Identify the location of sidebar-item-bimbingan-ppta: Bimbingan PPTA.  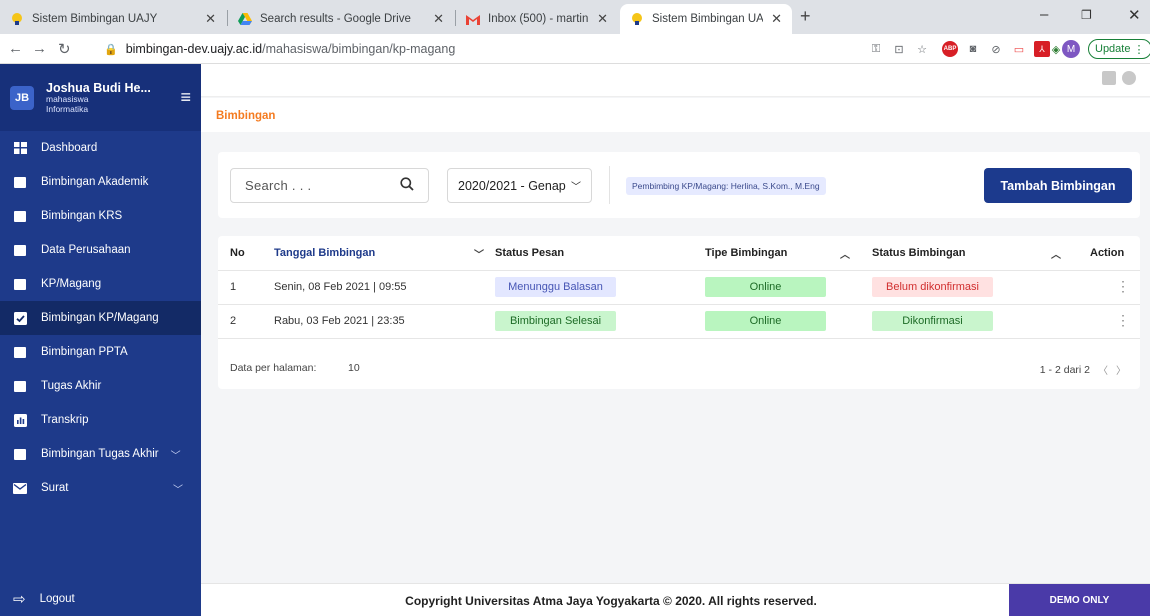
(100, 352).